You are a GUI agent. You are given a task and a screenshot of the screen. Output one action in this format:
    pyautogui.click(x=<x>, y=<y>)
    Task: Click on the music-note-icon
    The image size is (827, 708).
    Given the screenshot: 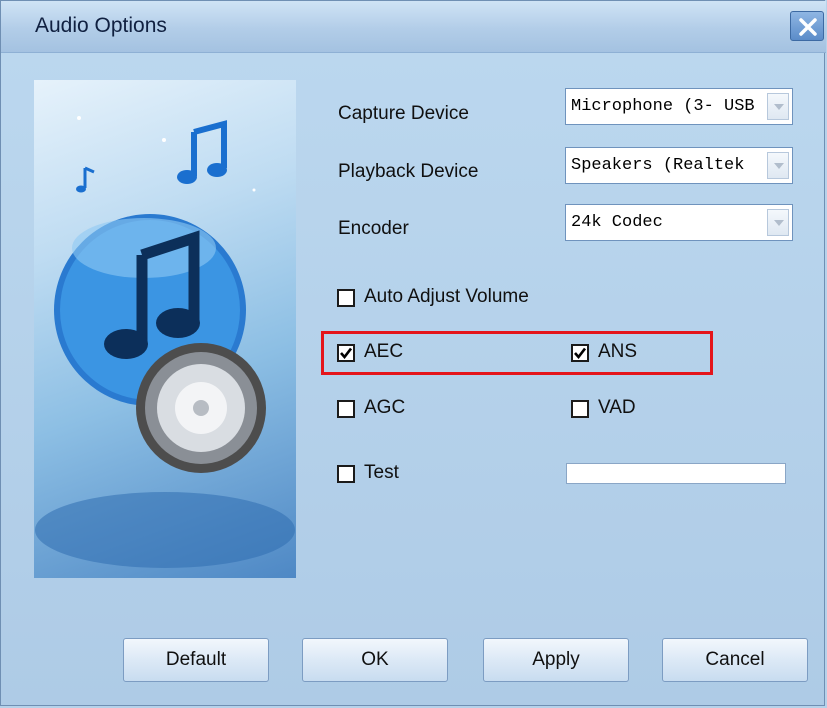 What is the action you would take?
    pyautogui.click(x=202, y=152)
    